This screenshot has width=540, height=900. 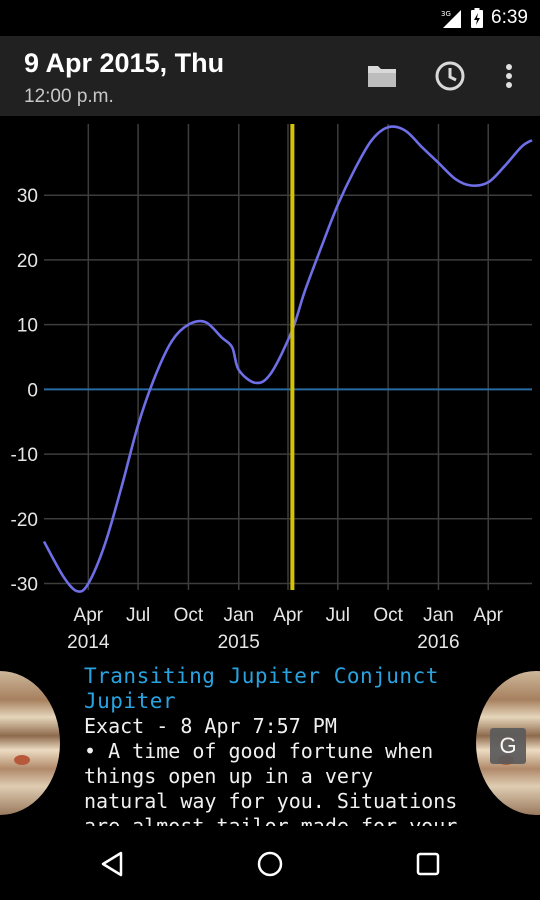 I want to click on folder-icon, so click(x=382, y=76).